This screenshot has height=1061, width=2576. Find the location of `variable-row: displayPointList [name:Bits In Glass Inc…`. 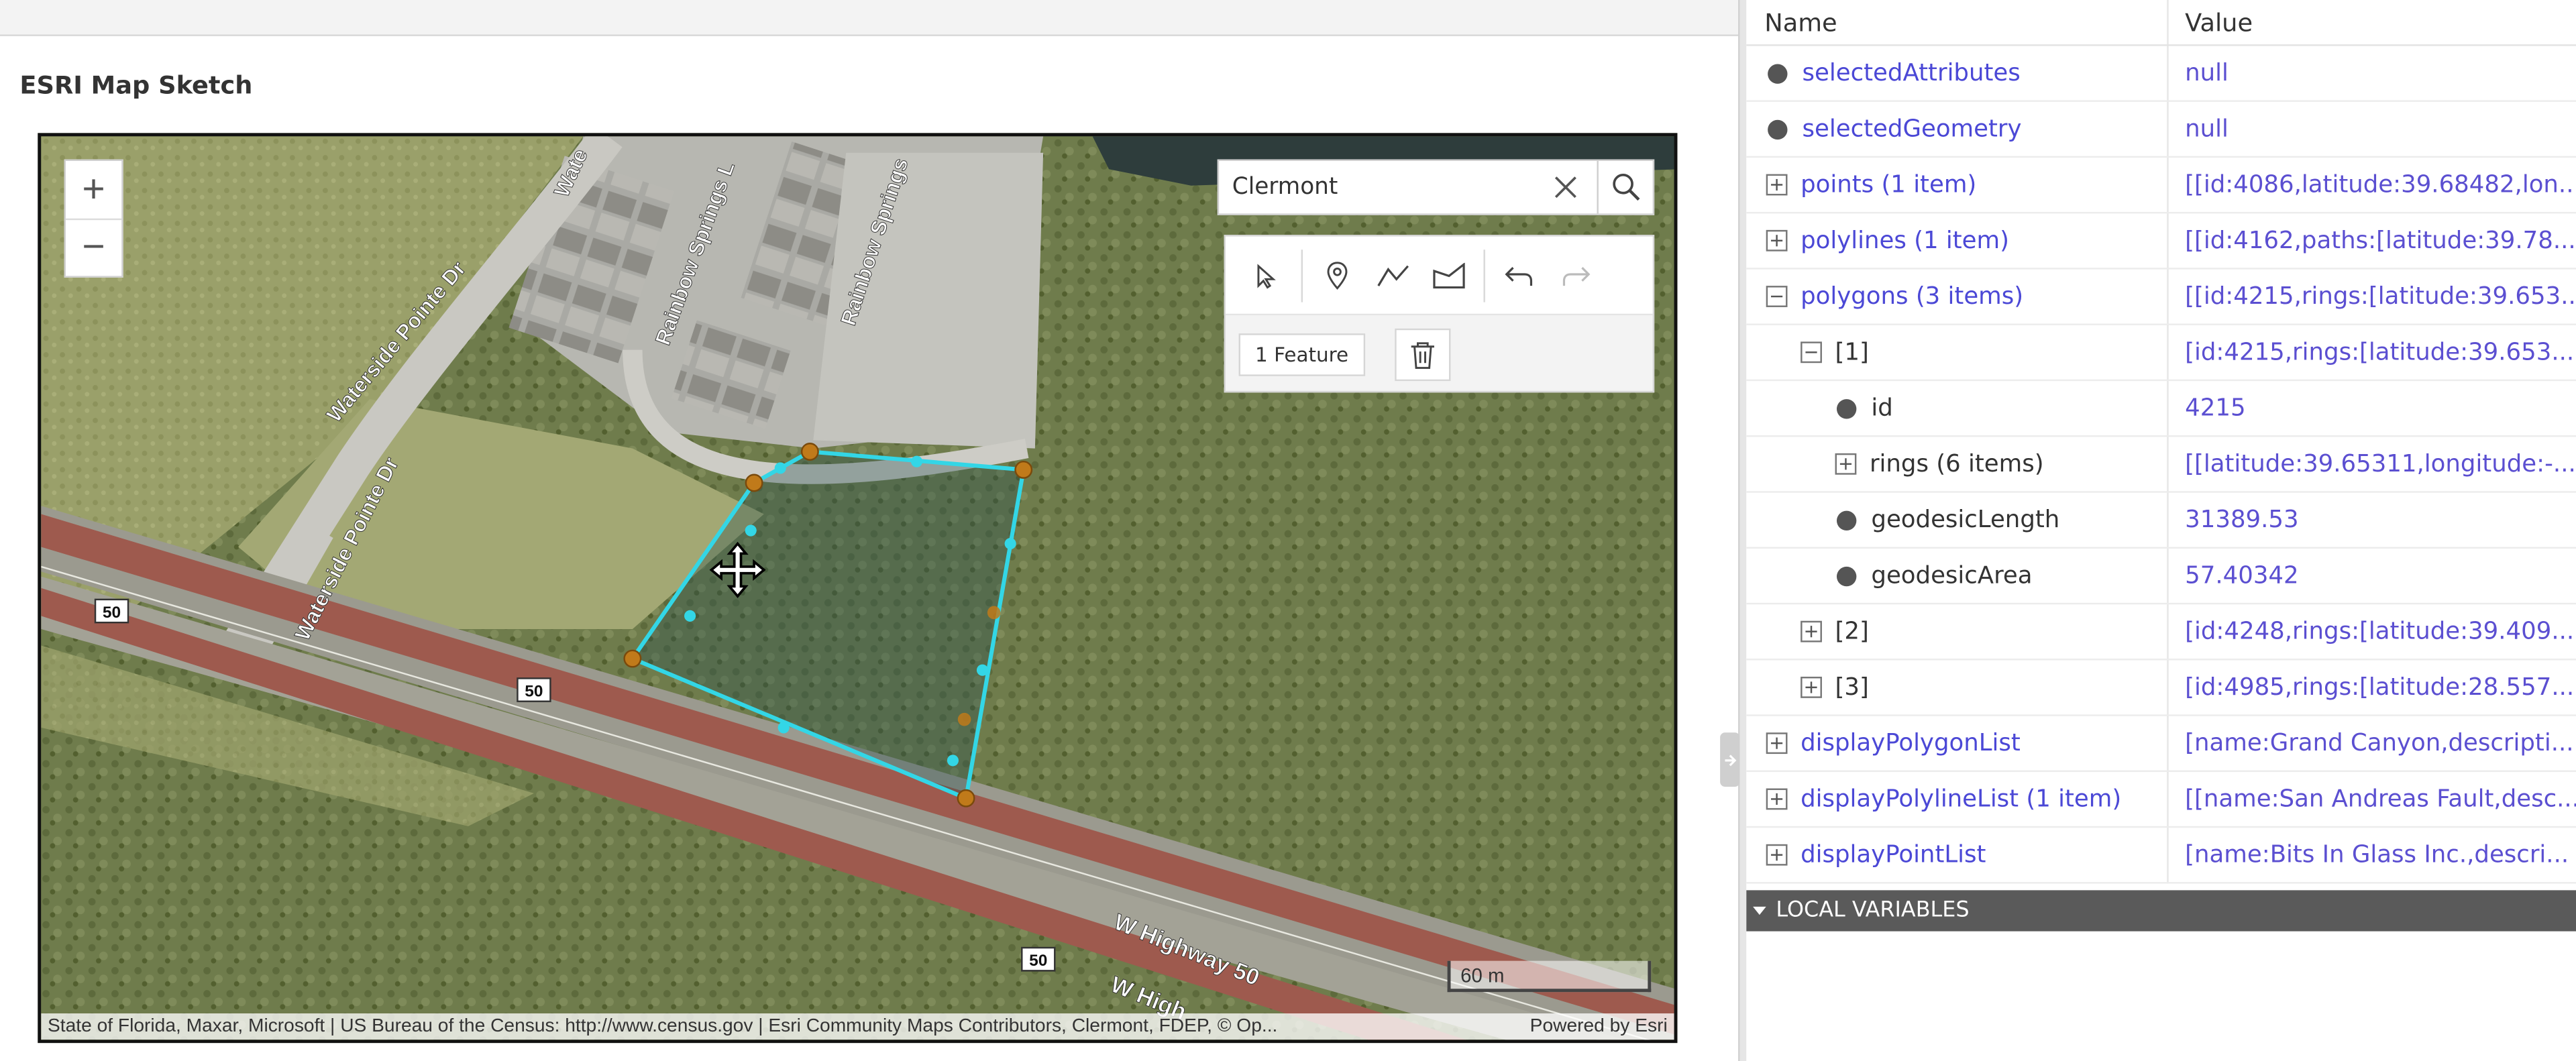

variable-row: displayPointList [name:Bits In Glass Inc… is located at coordinates (2161, 856).